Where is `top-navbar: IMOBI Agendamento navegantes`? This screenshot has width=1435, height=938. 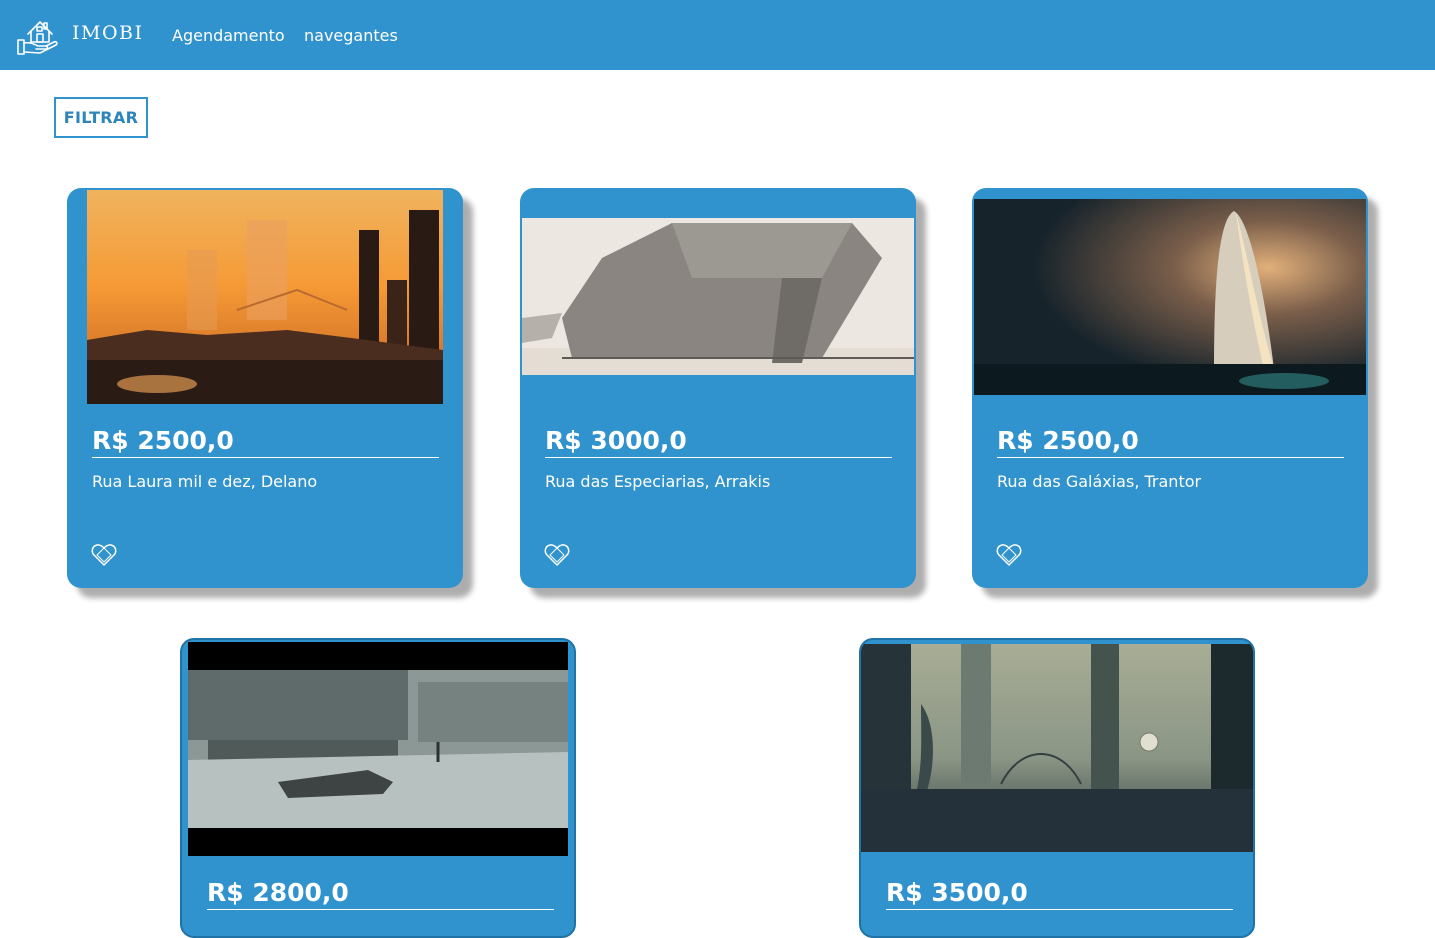
top-navbar: IMOBI Agendamento navegantes is located at coordinates (717, 35).